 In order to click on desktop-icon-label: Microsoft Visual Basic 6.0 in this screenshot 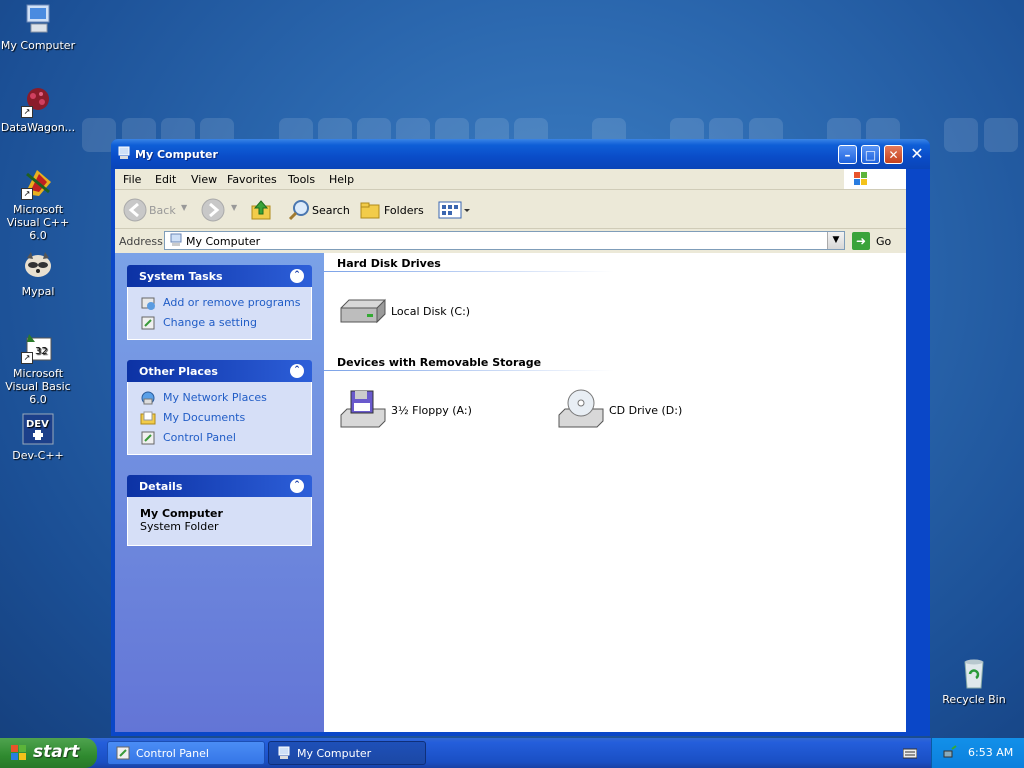, I will do `click(38, 386)`.